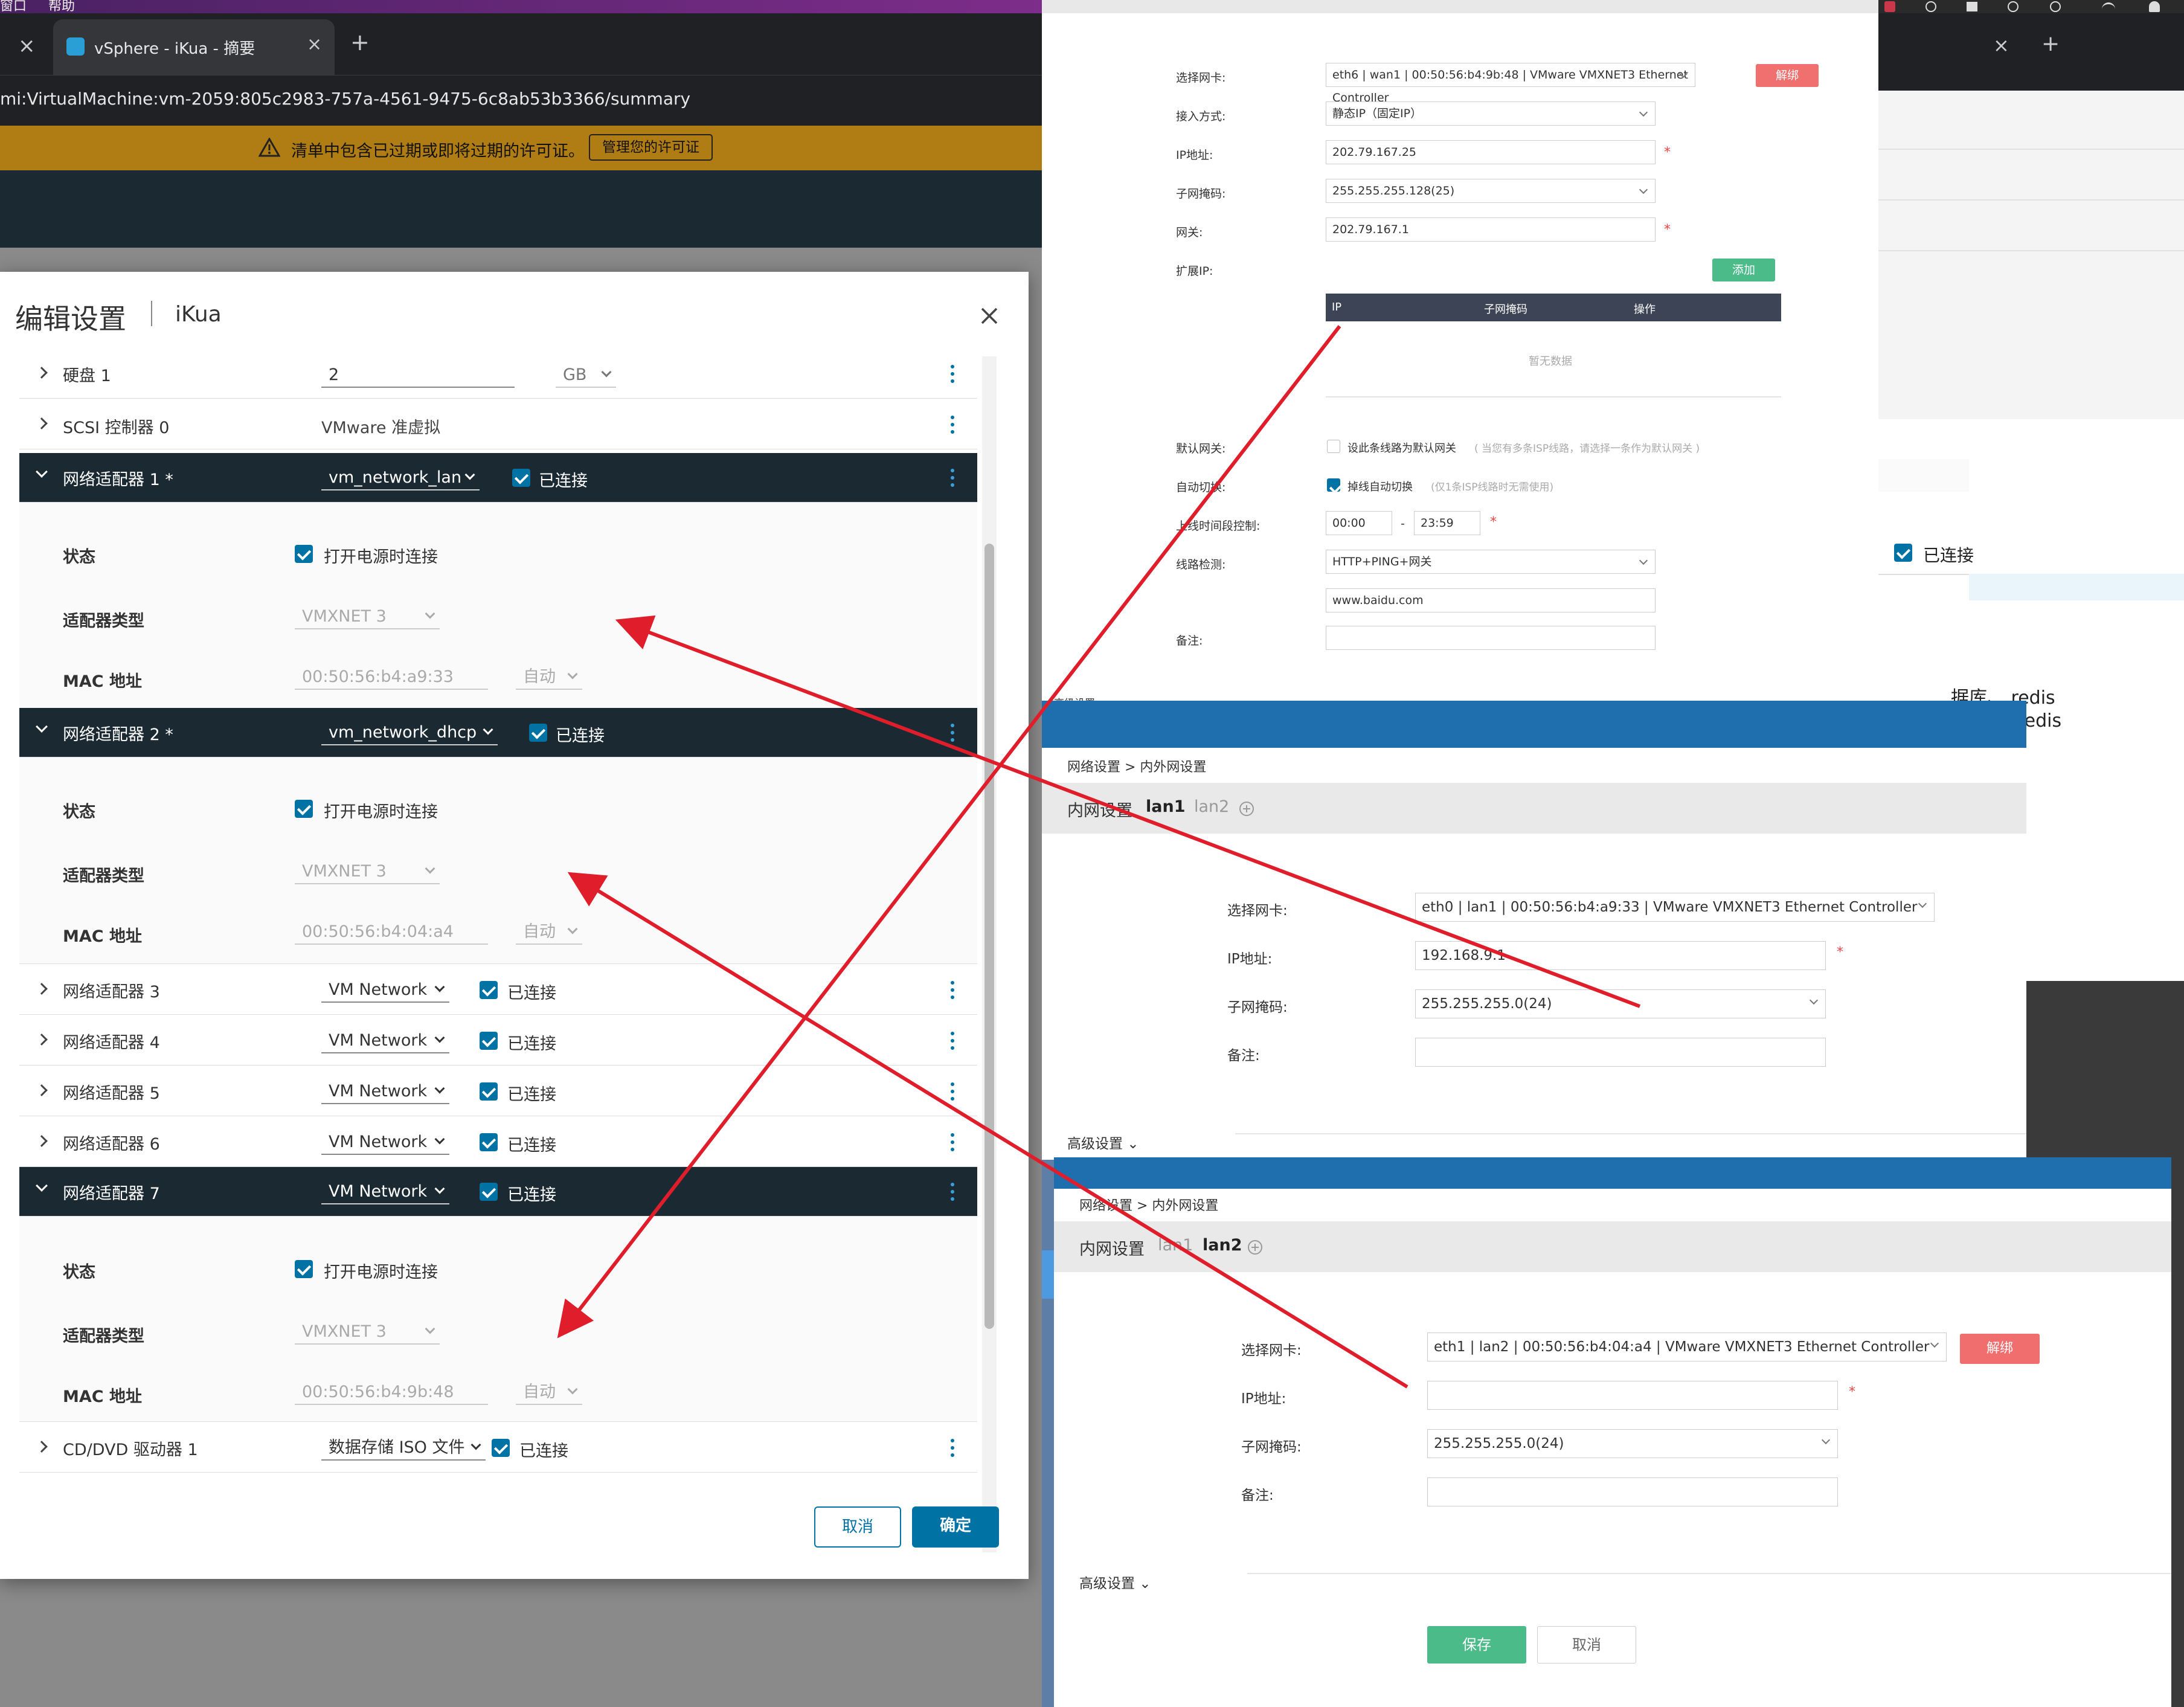 The image size is (2184, 1707). Describe the element at coordinates (989, 316) in the screenshot. I see `close-icon` at that location.